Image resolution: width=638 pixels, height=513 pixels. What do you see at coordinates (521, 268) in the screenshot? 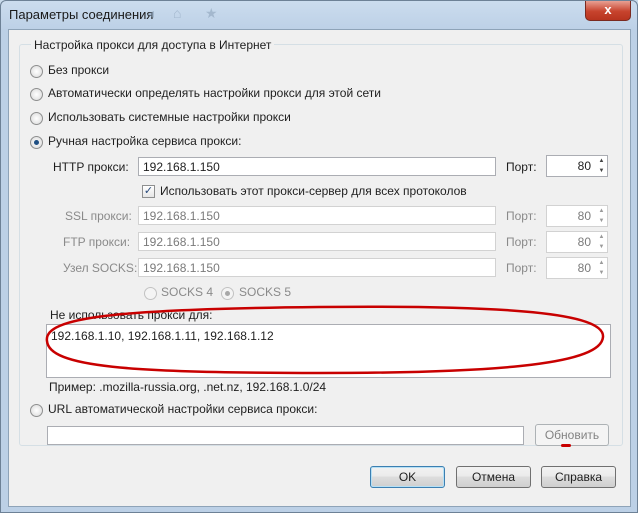
I see `socks-port-label: Порт:` at bounding box center [521, 268].